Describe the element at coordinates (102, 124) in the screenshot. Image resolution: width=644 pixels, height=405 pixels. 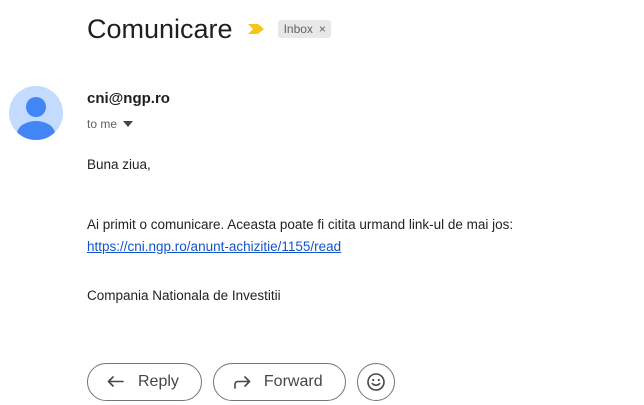
I see `recipient-text: to me` at that location.